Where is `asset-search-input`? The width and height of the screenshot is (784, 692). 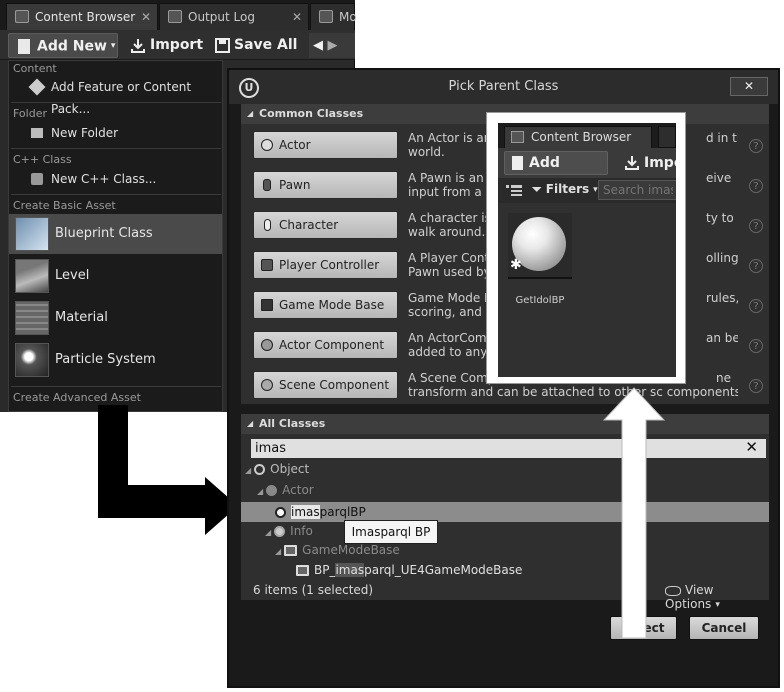 asset-search-input is located at coordinates (637, 190).